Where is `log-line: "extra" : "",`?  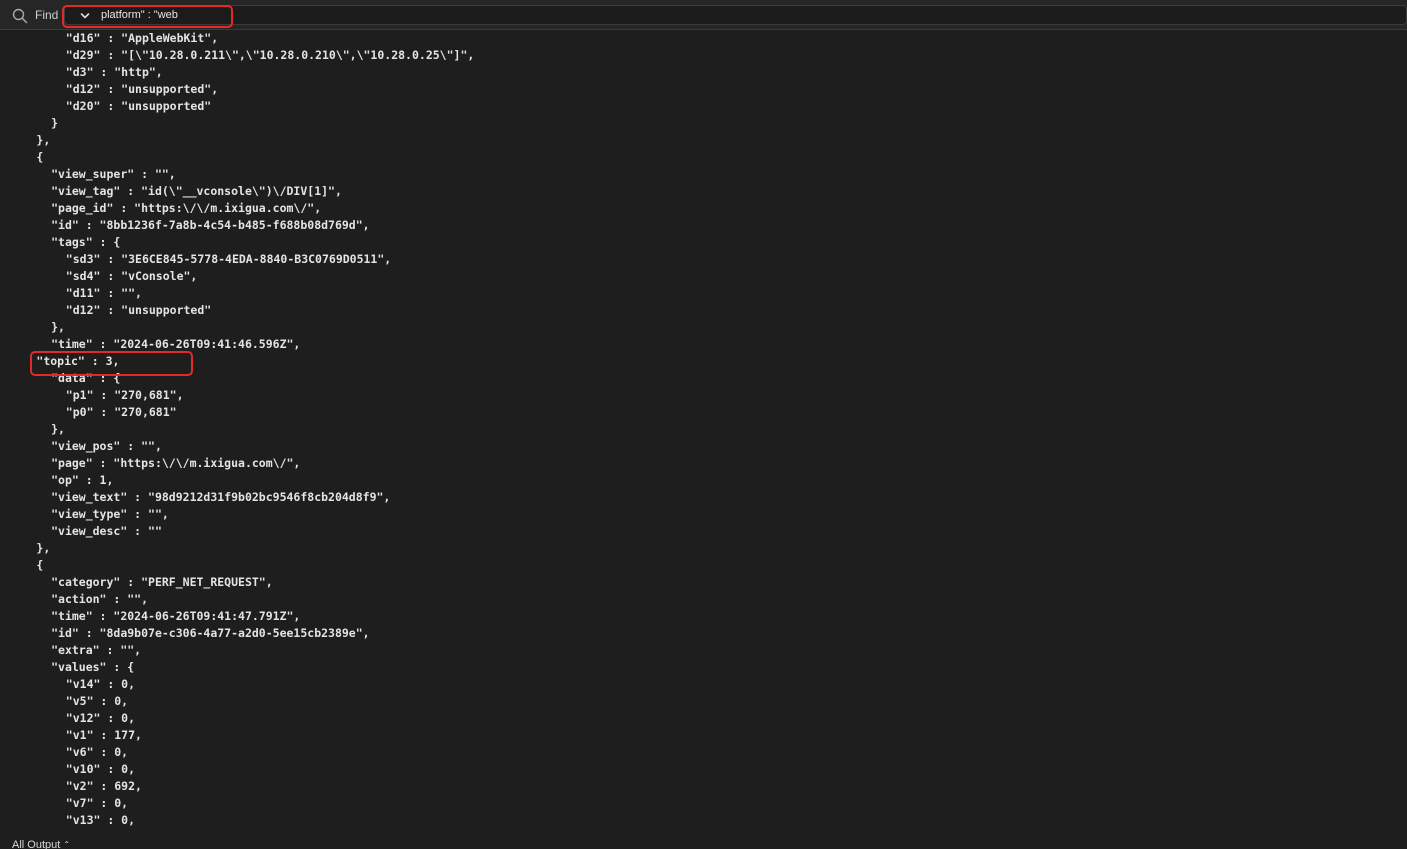
log-line: "extra" : "", is located at coordinates (96, 650).